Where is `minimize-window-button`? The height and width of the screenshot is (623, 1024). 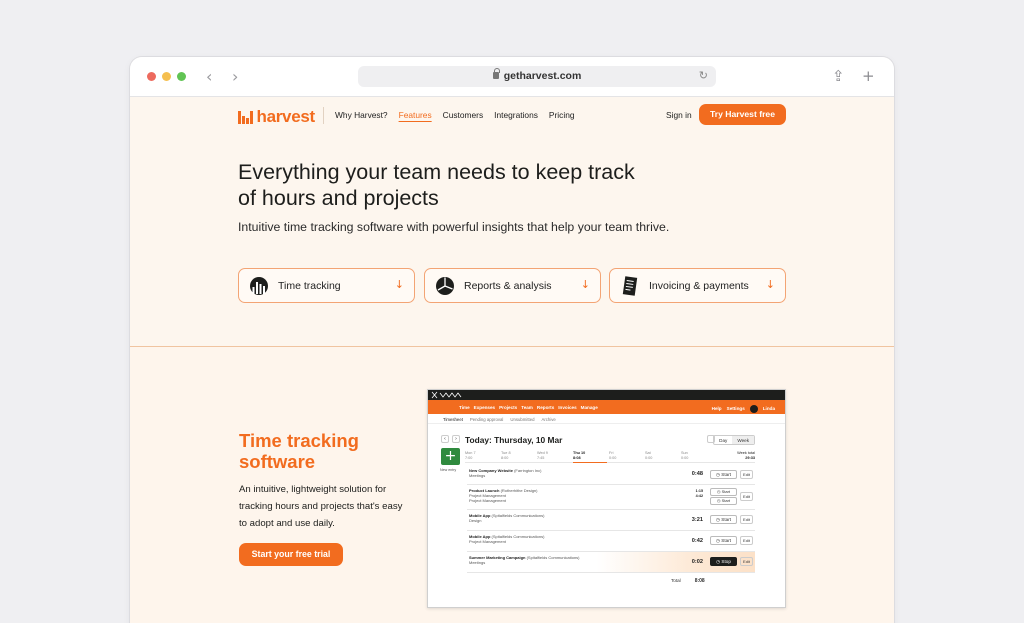 minimize-window-button is located at coordinates (166, 76).